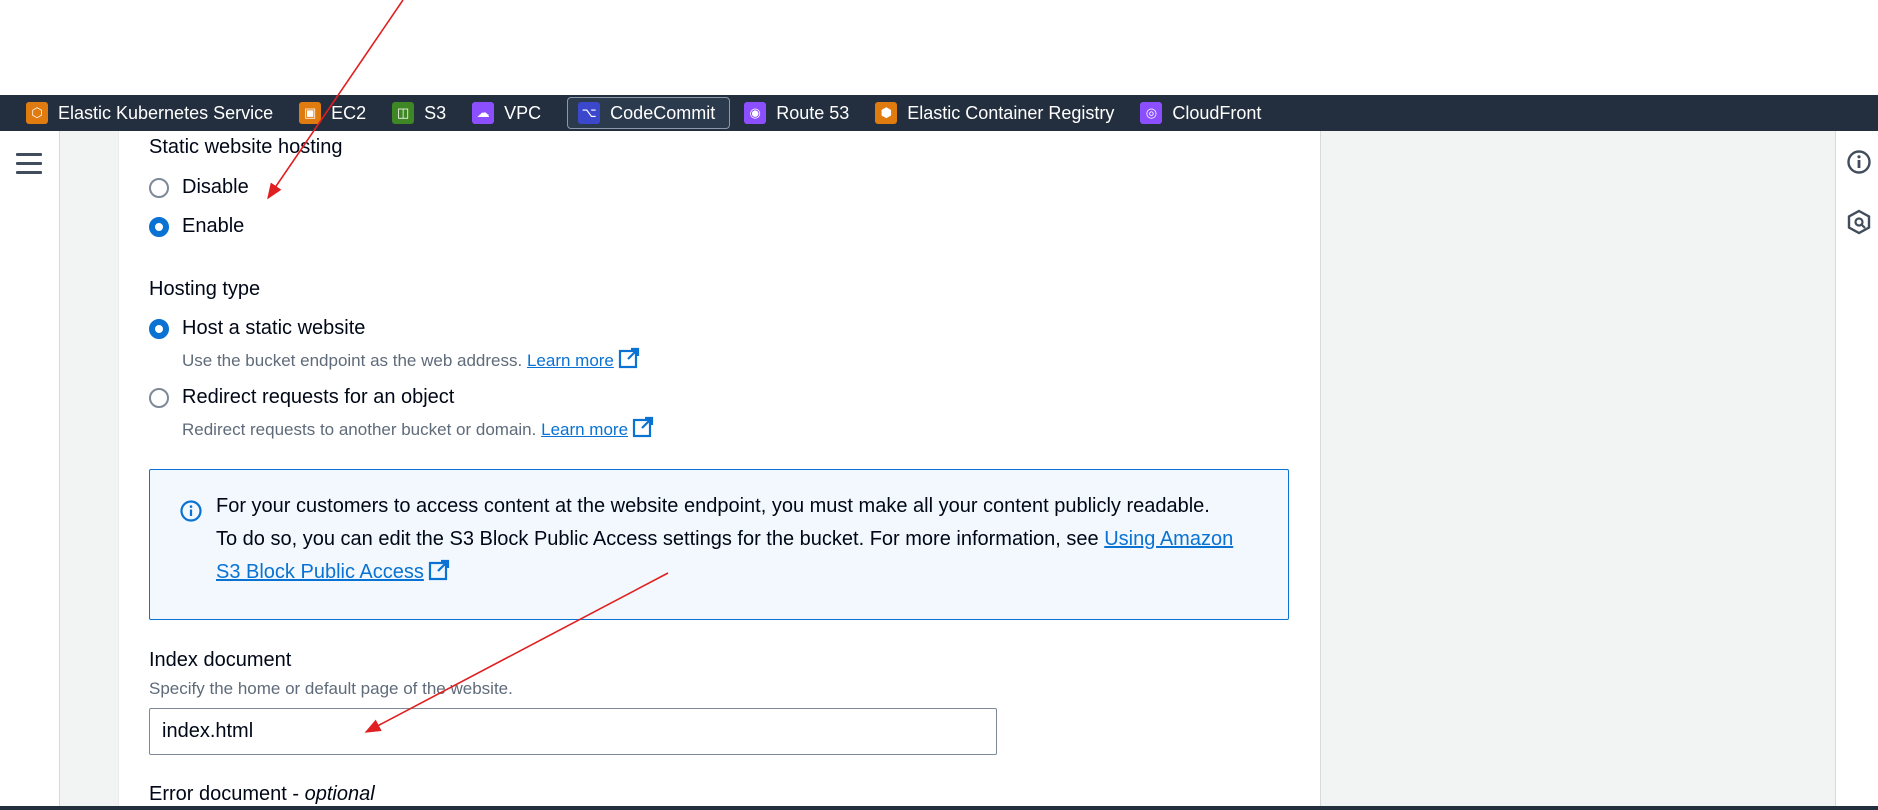 This screenshot has height=810, width=1878. What do you see at coordinates (191, 511) in the screenshot?
I see `info-circle-icon` at bounding box center [191, 511].